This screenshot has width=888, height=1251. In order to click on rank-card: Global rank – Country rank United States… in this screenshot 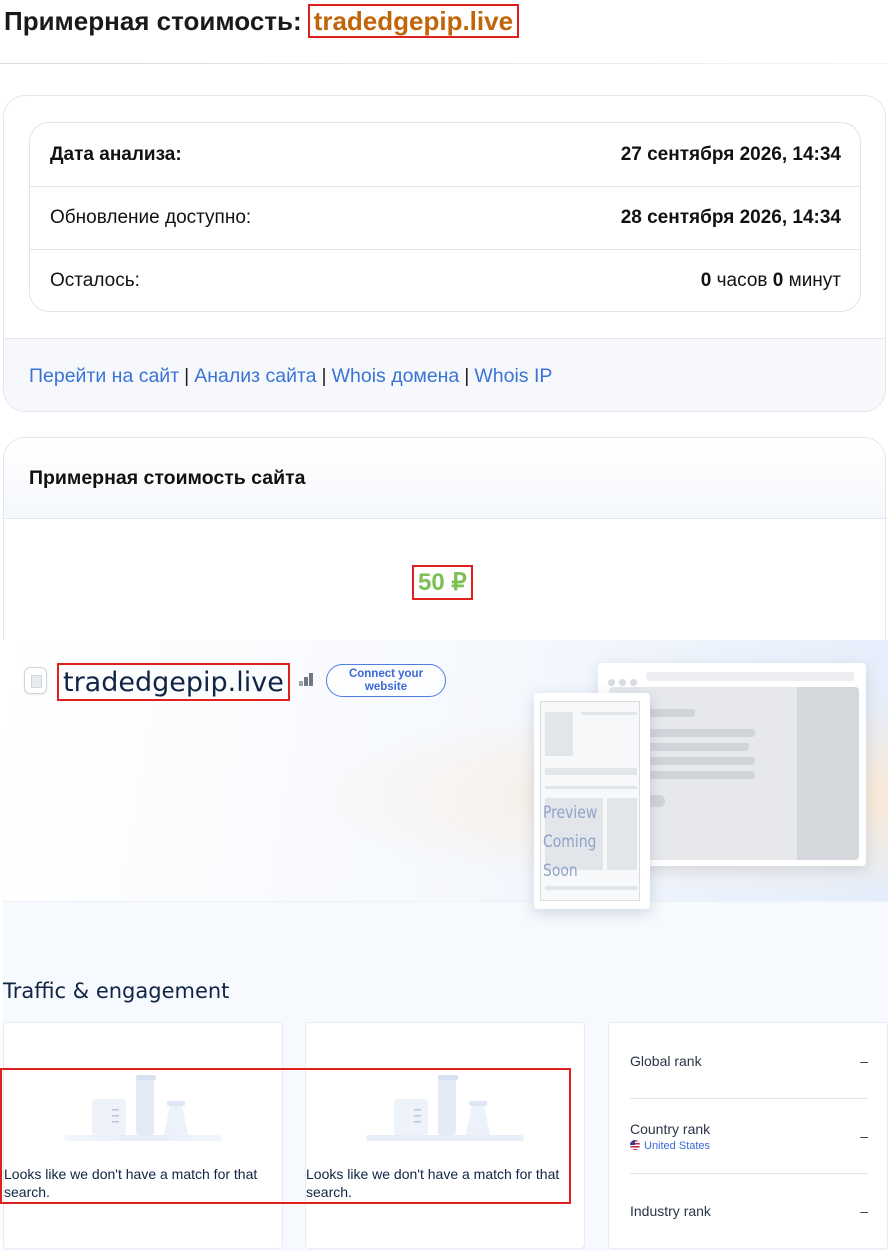, I will do `click(748, 1135)`.